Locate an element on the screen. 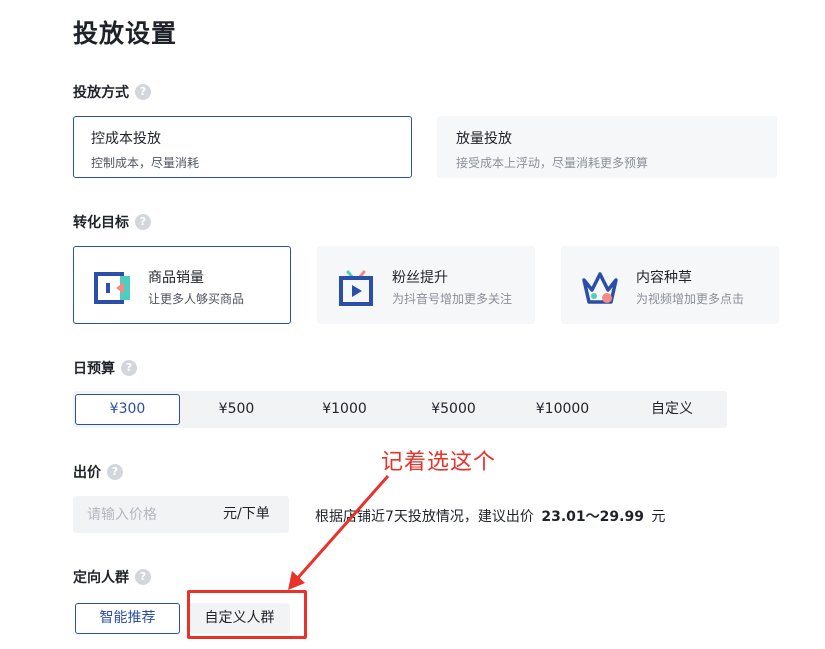 This screenshot has width=825, height=649. annotation-highlight-box is located at coordinates (247, 614).